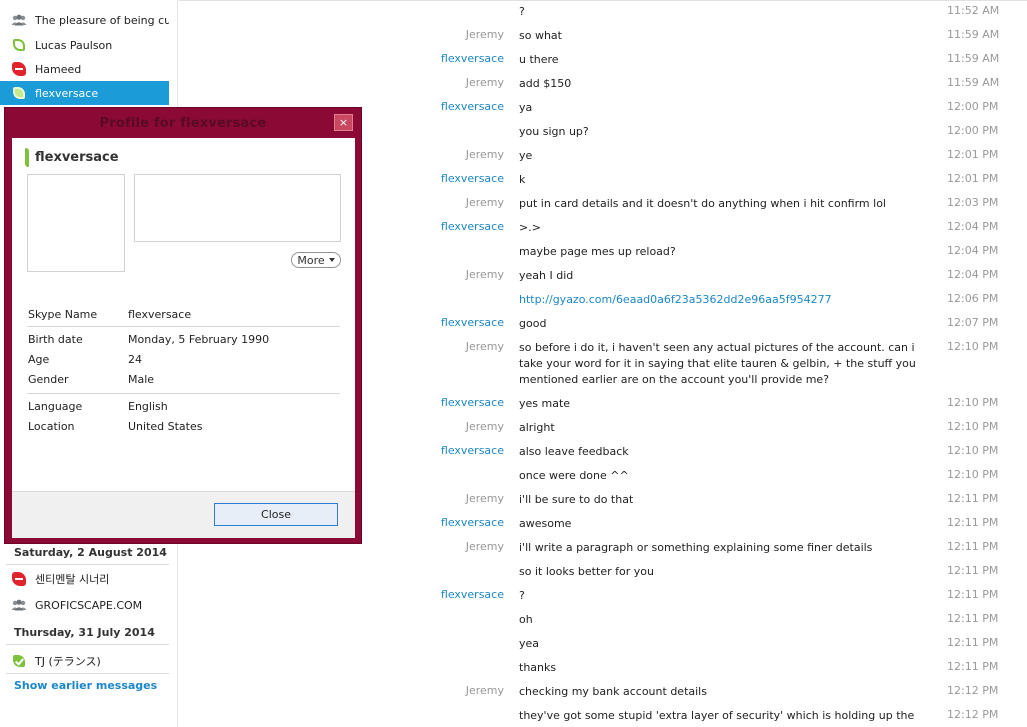  Describe the element at coordinates (973, 322) in the screenshot. I see `message-timestamp: 12:07 PM` at that location.